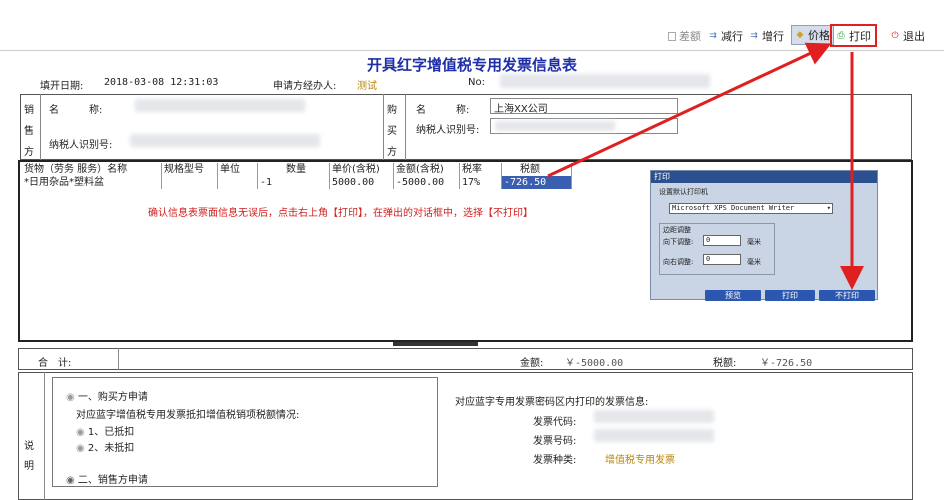 Image resolution: width=944 pixels, height=500 pixels. I want to click on option-buyer: ◉ 一、购买方申请, so click(107, 395).